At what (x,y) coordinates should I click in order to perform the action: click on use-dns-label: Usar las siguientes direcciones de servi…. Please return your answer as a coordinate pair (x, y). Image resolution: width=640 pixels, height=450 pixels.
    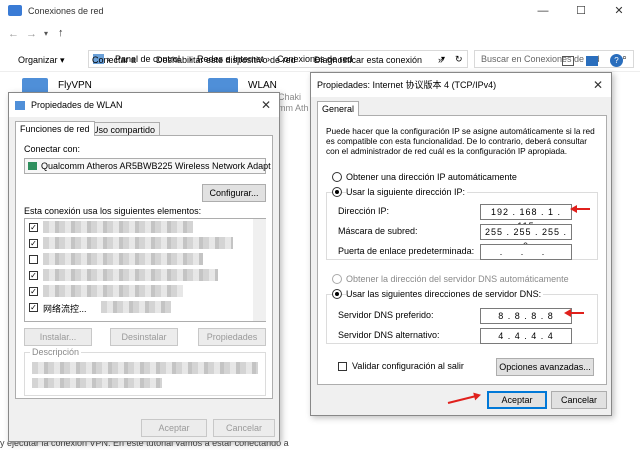
    Looking at the image, I should click on (445, 294).